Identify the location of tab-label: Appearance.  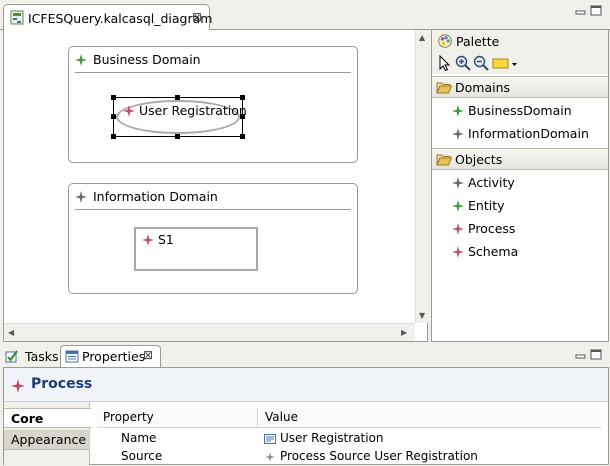
(49, 439).